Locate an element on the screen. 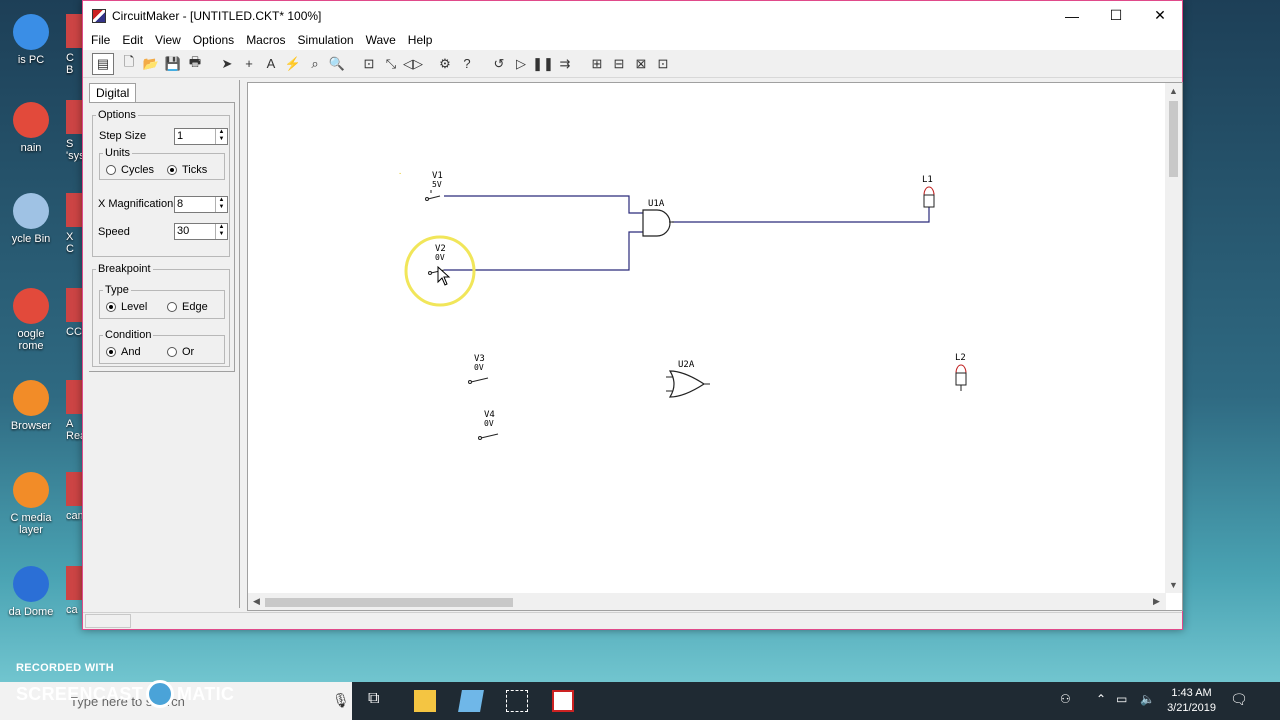 The height and width of the screenshot is (720, 1280). condition-or-radio: Or is located at coordinates (180, 352).